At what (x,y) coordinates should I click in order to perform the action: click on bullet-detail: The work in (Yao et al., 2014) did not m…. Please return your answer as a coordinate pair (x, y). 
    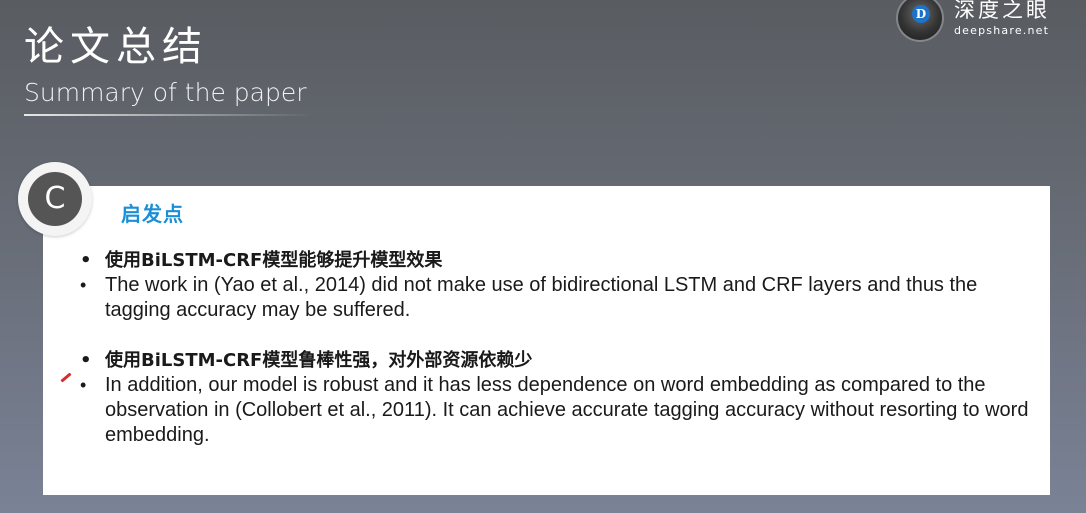
    Looking at the image, I should click on (560, 298).